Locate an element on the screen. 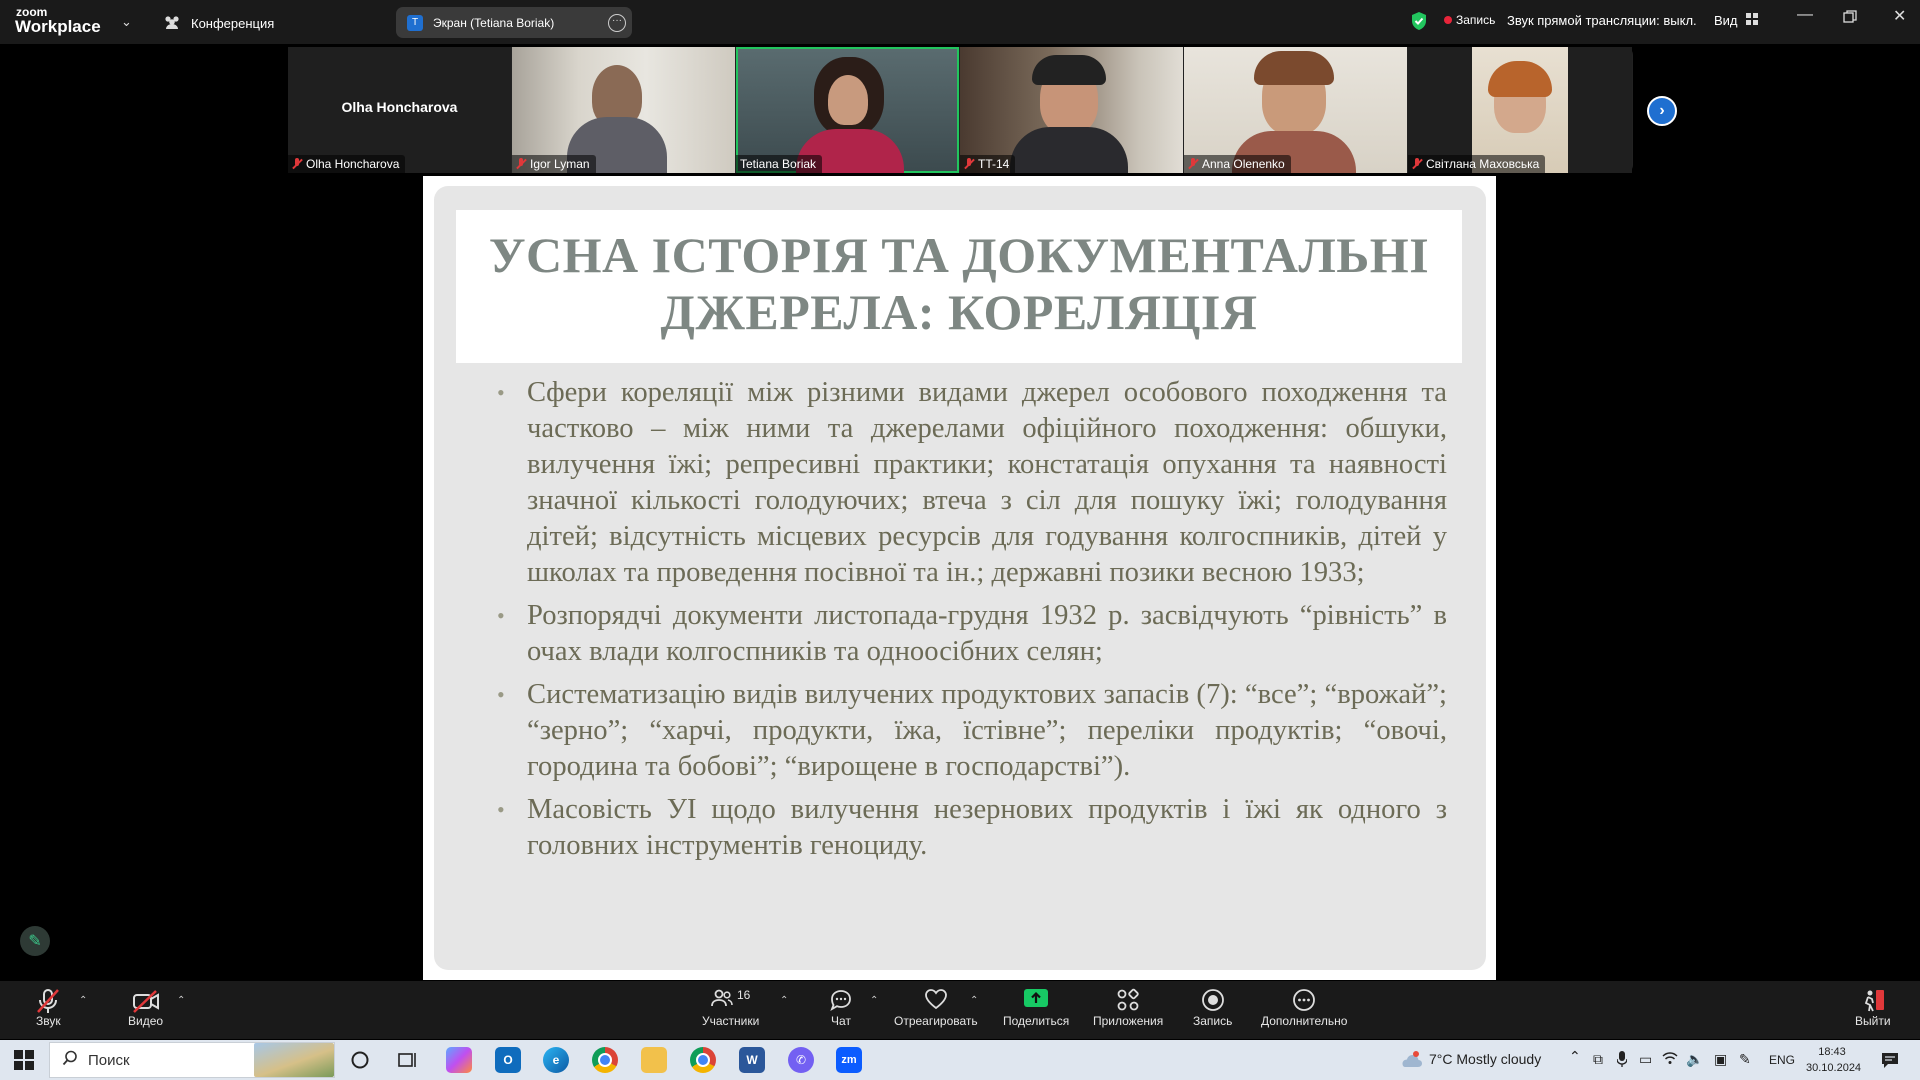 The height and width of the screenshot is (1080, 1920). slide-title-line-2: ДЖЕРЕЛА: КОРЕЛЯЦІЯ is located at coordinates (959, 312).